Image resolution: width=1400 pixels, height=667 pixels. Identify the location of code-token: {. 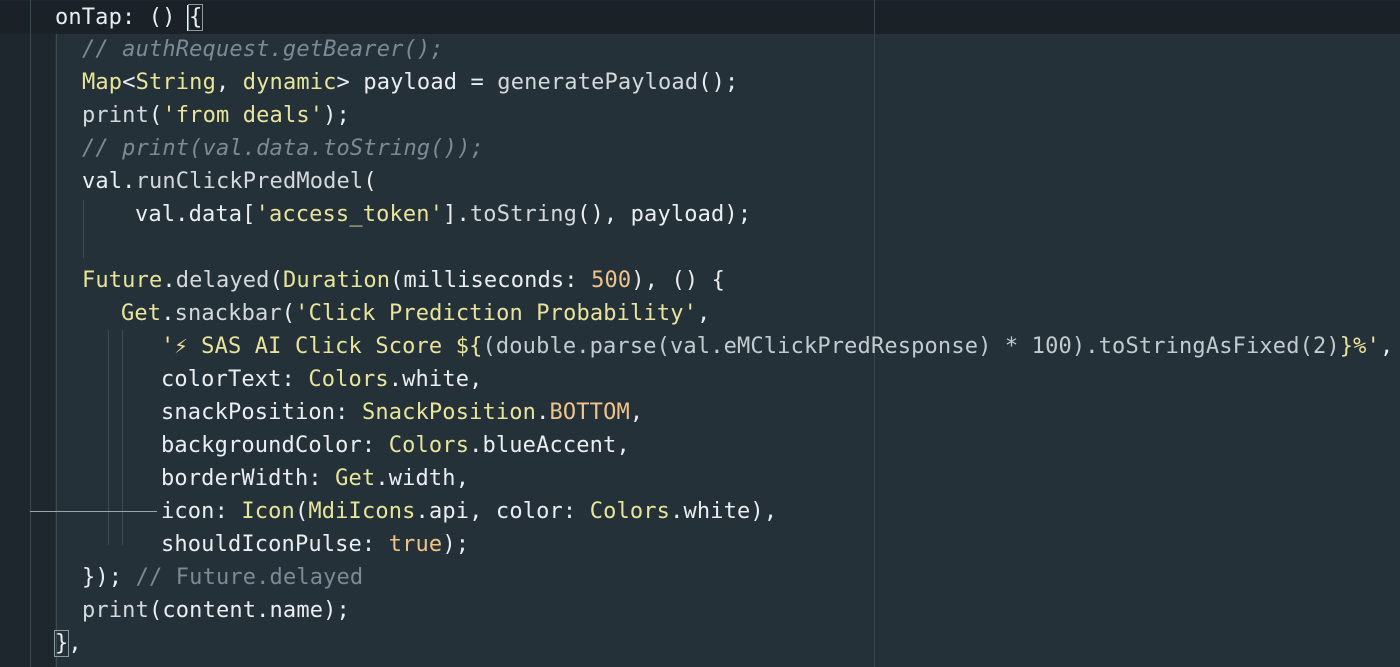
(195, 17).